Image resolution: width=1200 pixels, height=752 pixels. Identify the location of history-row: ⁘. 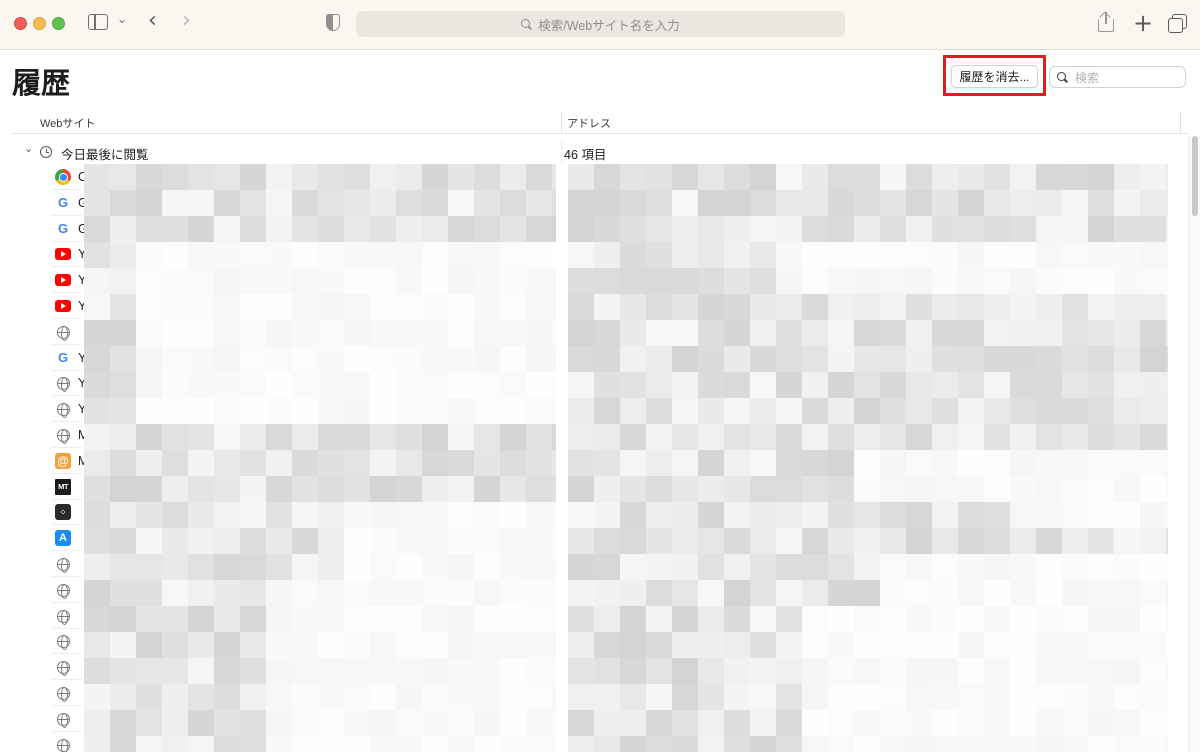
(600, 512).